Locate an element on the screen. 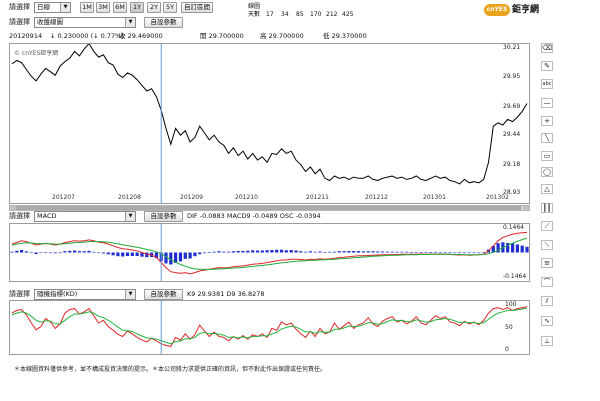  price-y-tick: 29.44 is located at coordinates (512, 135).